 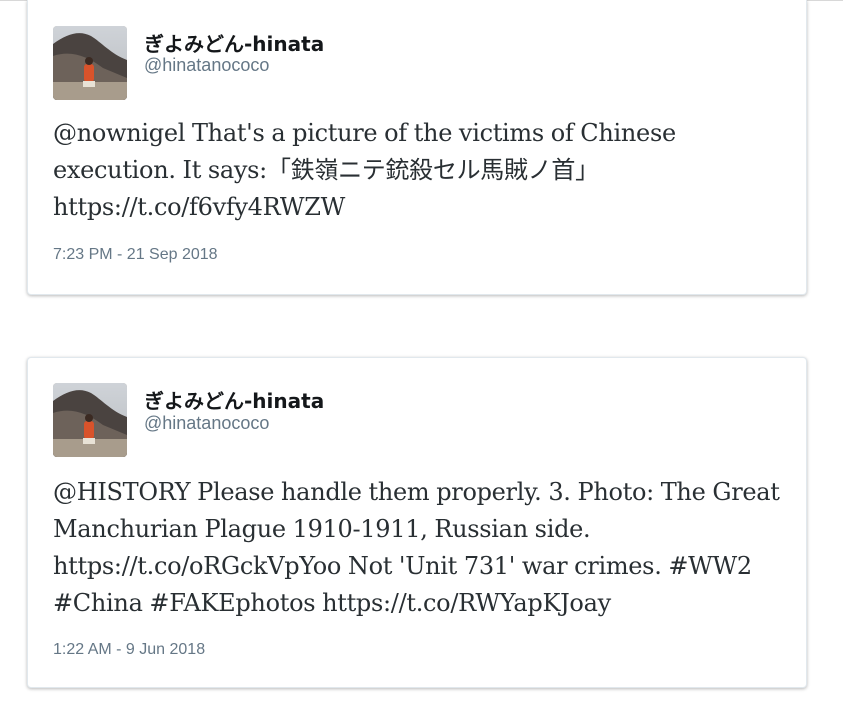 I want to click on tweet-timestamp: 7:23 PM - 21 Sep 2018, so click(x=135, y=255).